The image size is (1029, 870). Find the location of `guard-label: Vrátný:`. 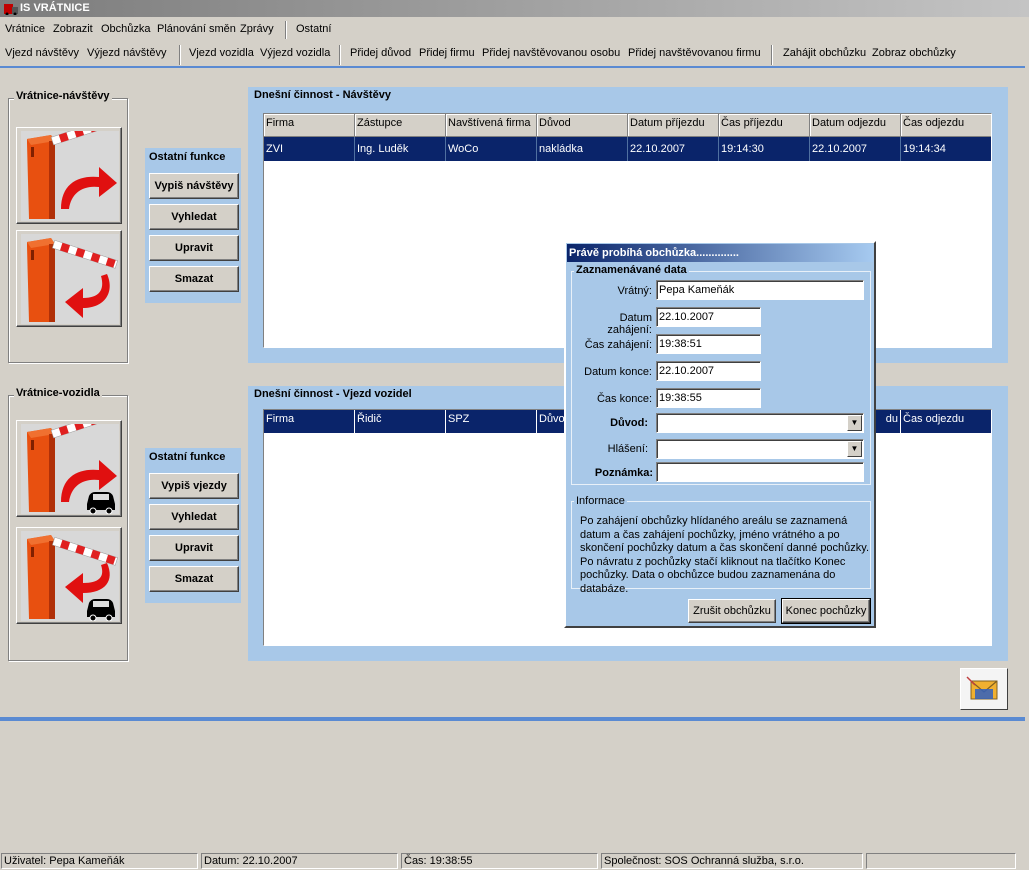

guard-label: Vrátný: is located at coordinates (634, 291).